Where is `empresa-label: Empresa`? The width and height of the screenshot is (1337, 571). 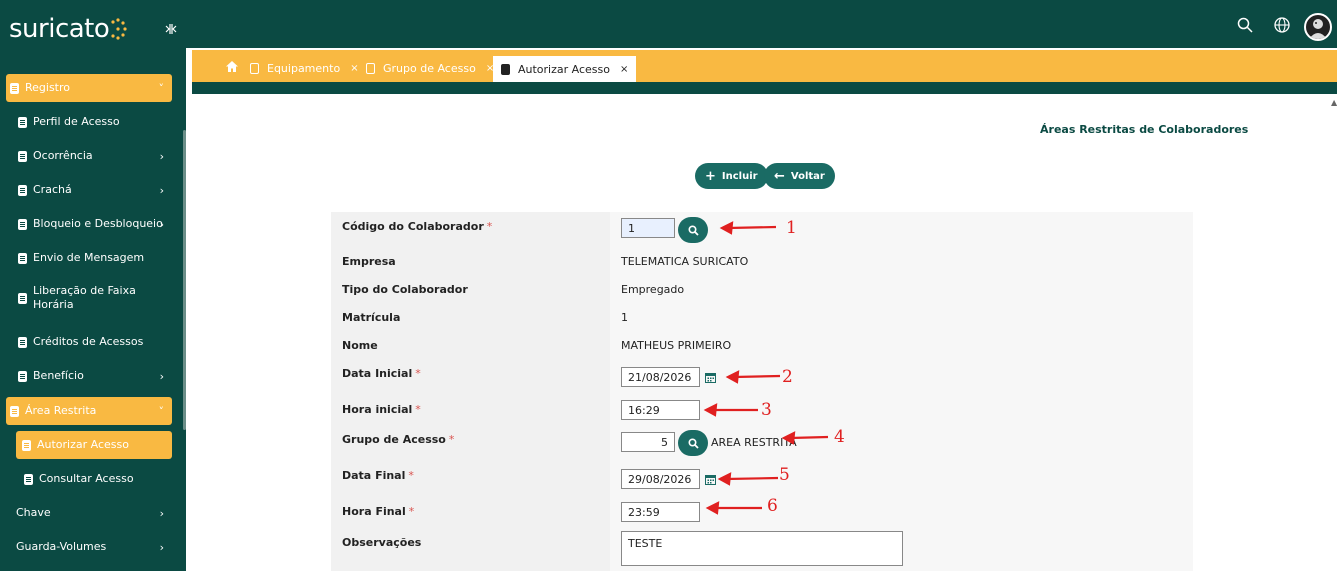 empresa-label: Empresa is located at coordinates (369, 261).